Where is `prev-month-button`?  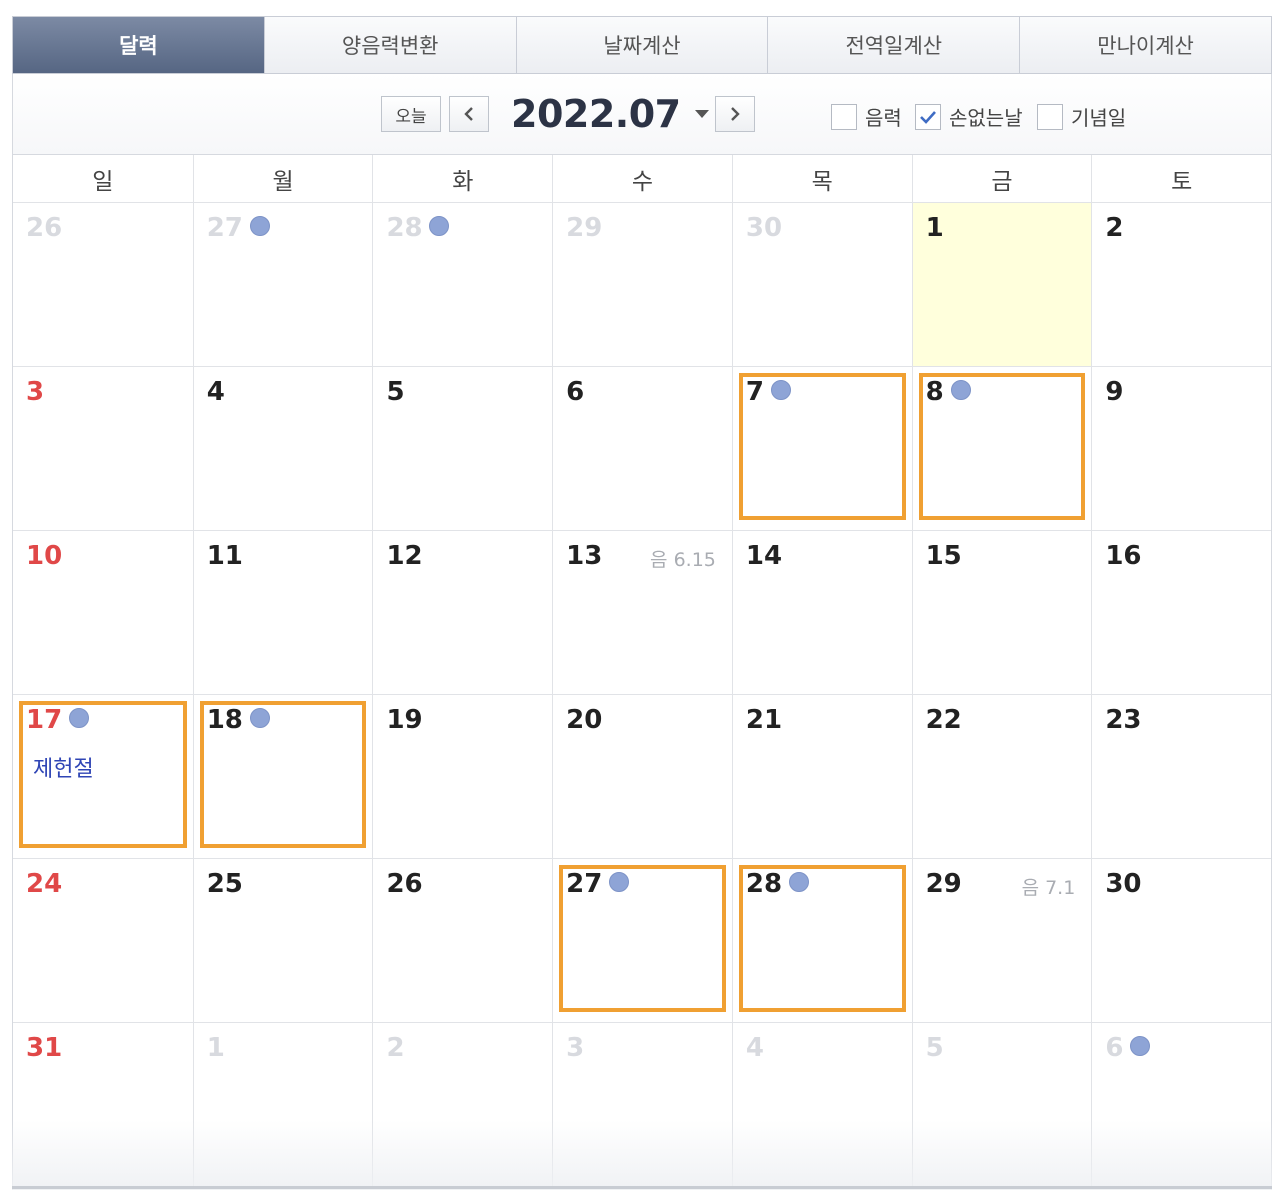 prev-month-button is located at coordinates (469, 114).